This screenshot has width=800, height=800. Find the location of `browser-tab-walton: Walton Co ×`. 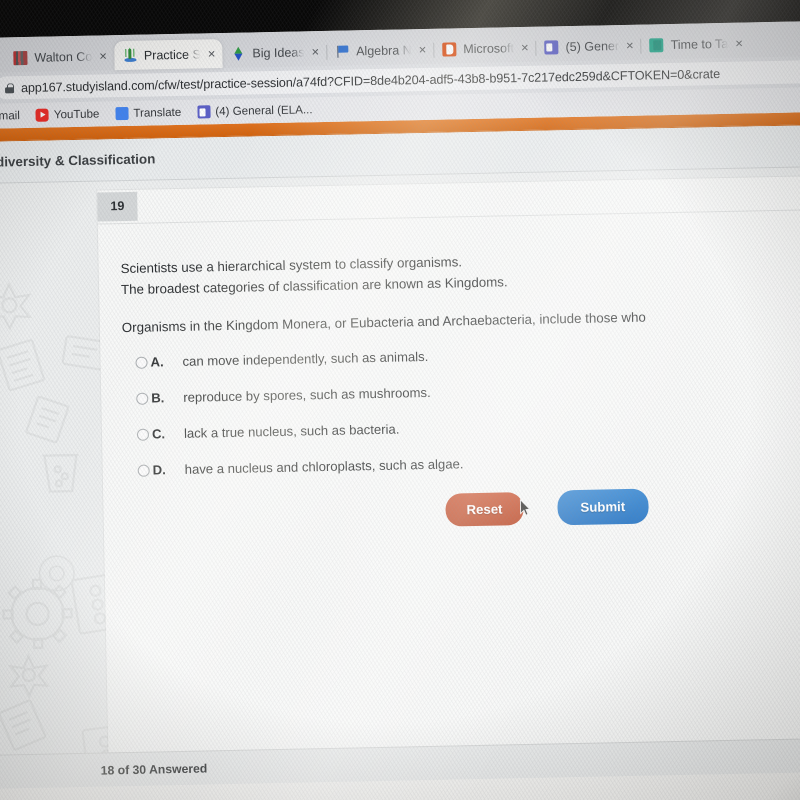

browser-tab-walton: Walton Co × is located at coordinates (60, 56).